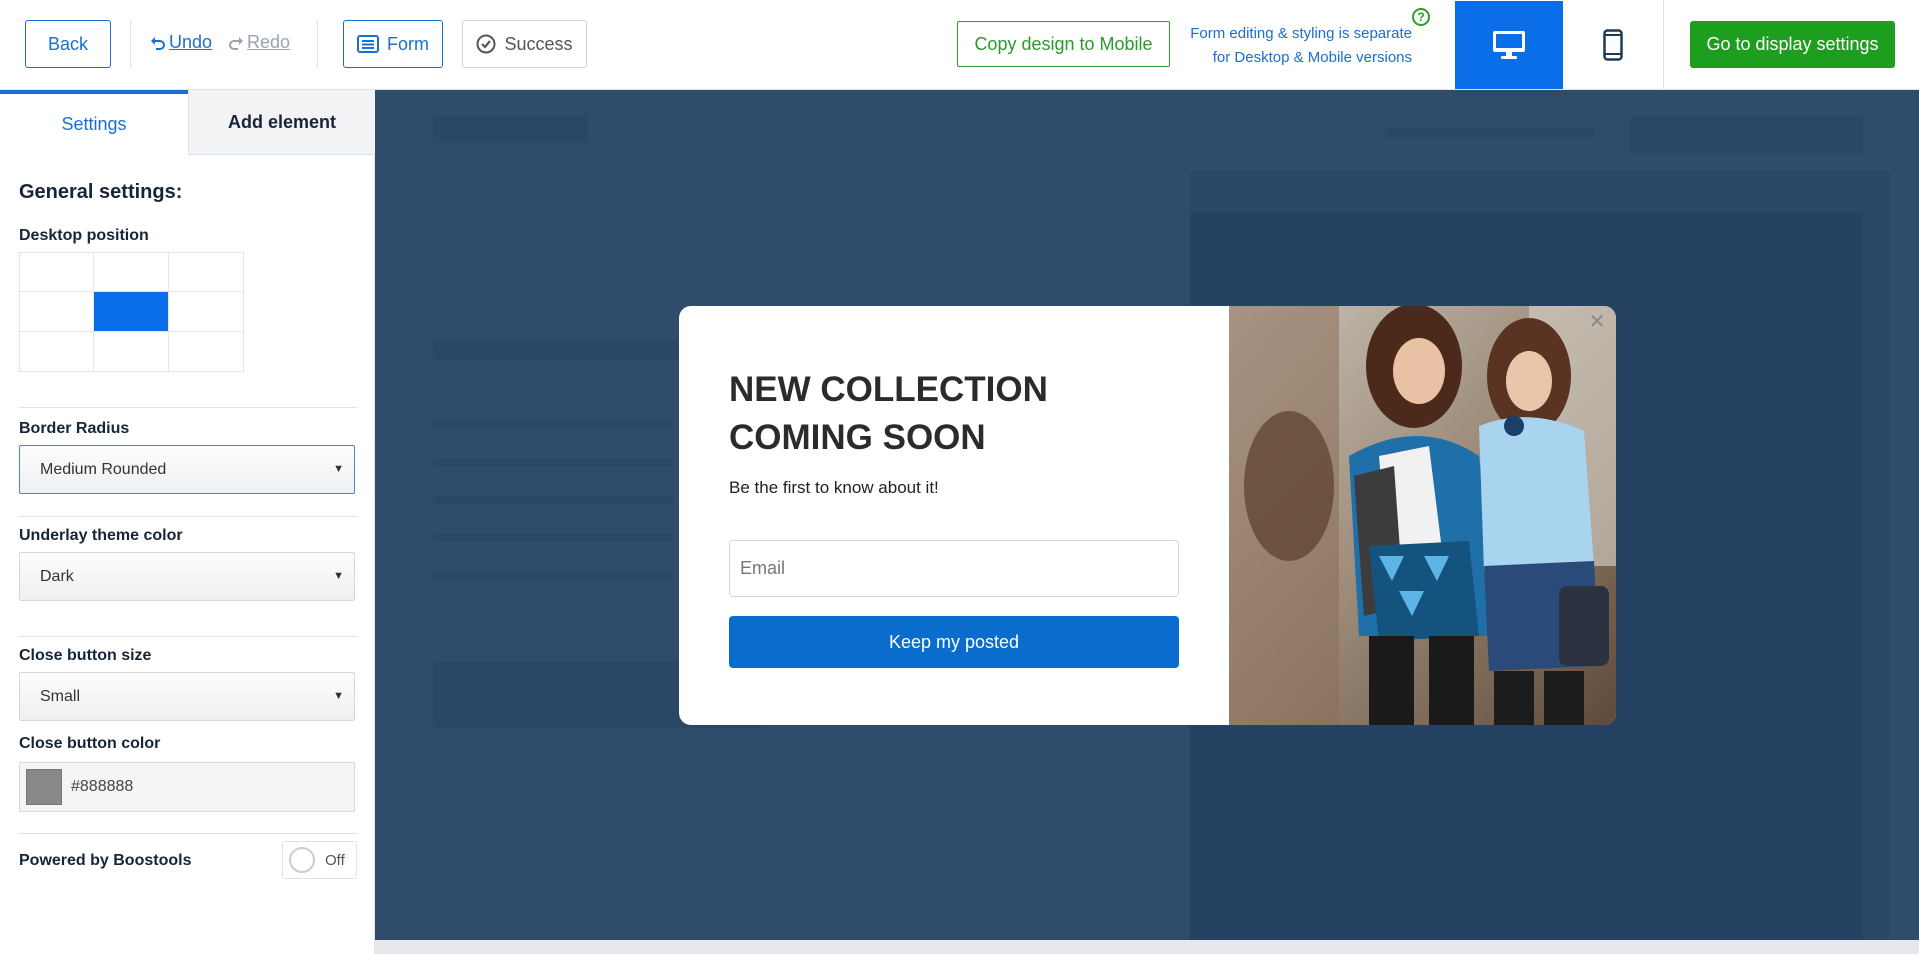  I want to click on position-top-right, so click(205, 273).